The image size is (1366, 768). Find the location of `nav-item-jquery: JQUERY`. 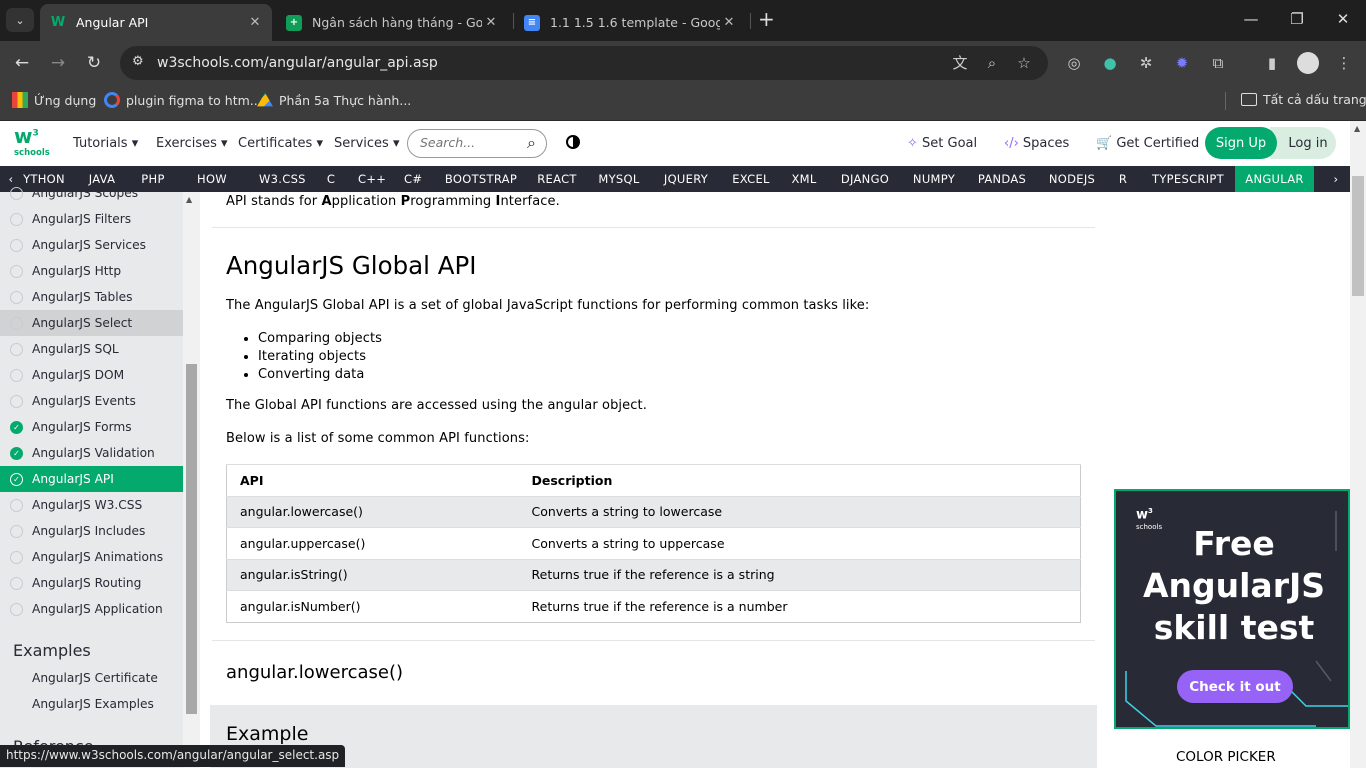

nav-item-jquery: JQUERY is located at coordinates (686, 179).